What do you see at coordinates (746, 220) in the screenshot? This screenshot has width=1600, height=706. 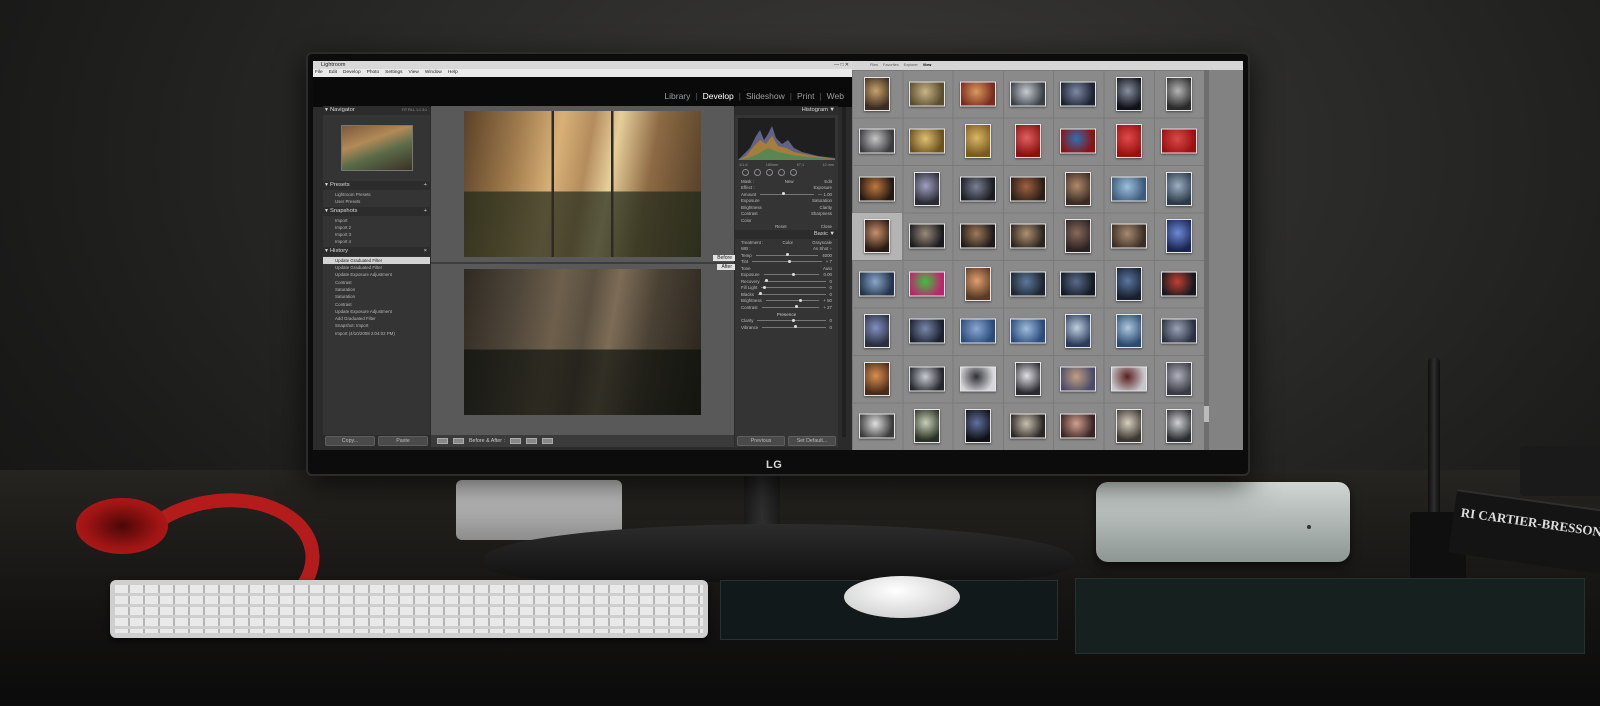 I see `adjust-option: Color` at bounding box center [746, 220].